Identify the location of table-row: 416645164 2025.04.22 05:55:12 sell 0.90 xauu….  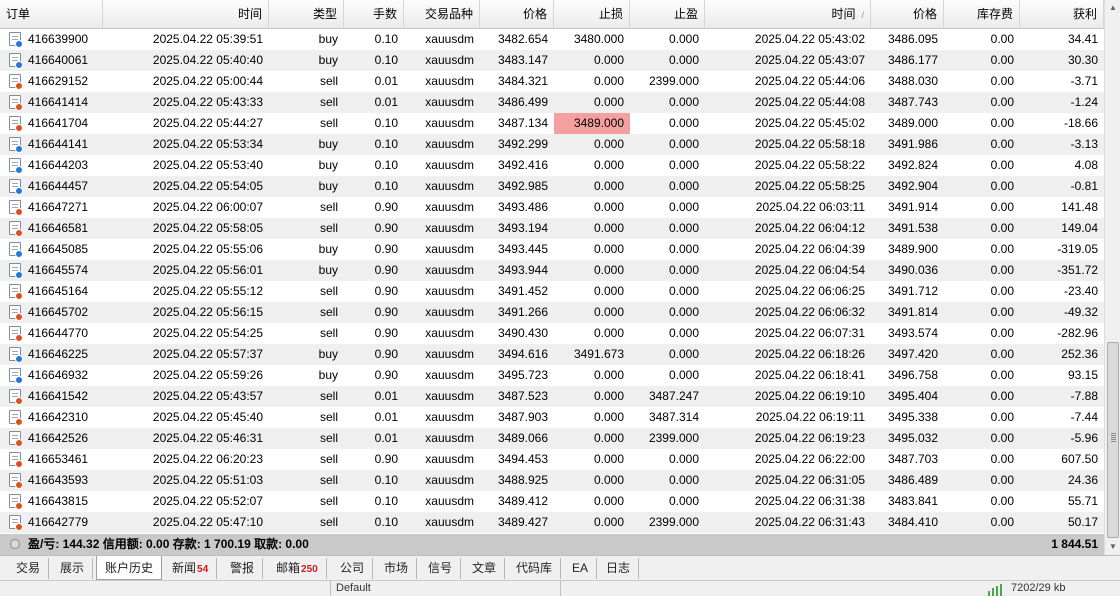
(552, 291).